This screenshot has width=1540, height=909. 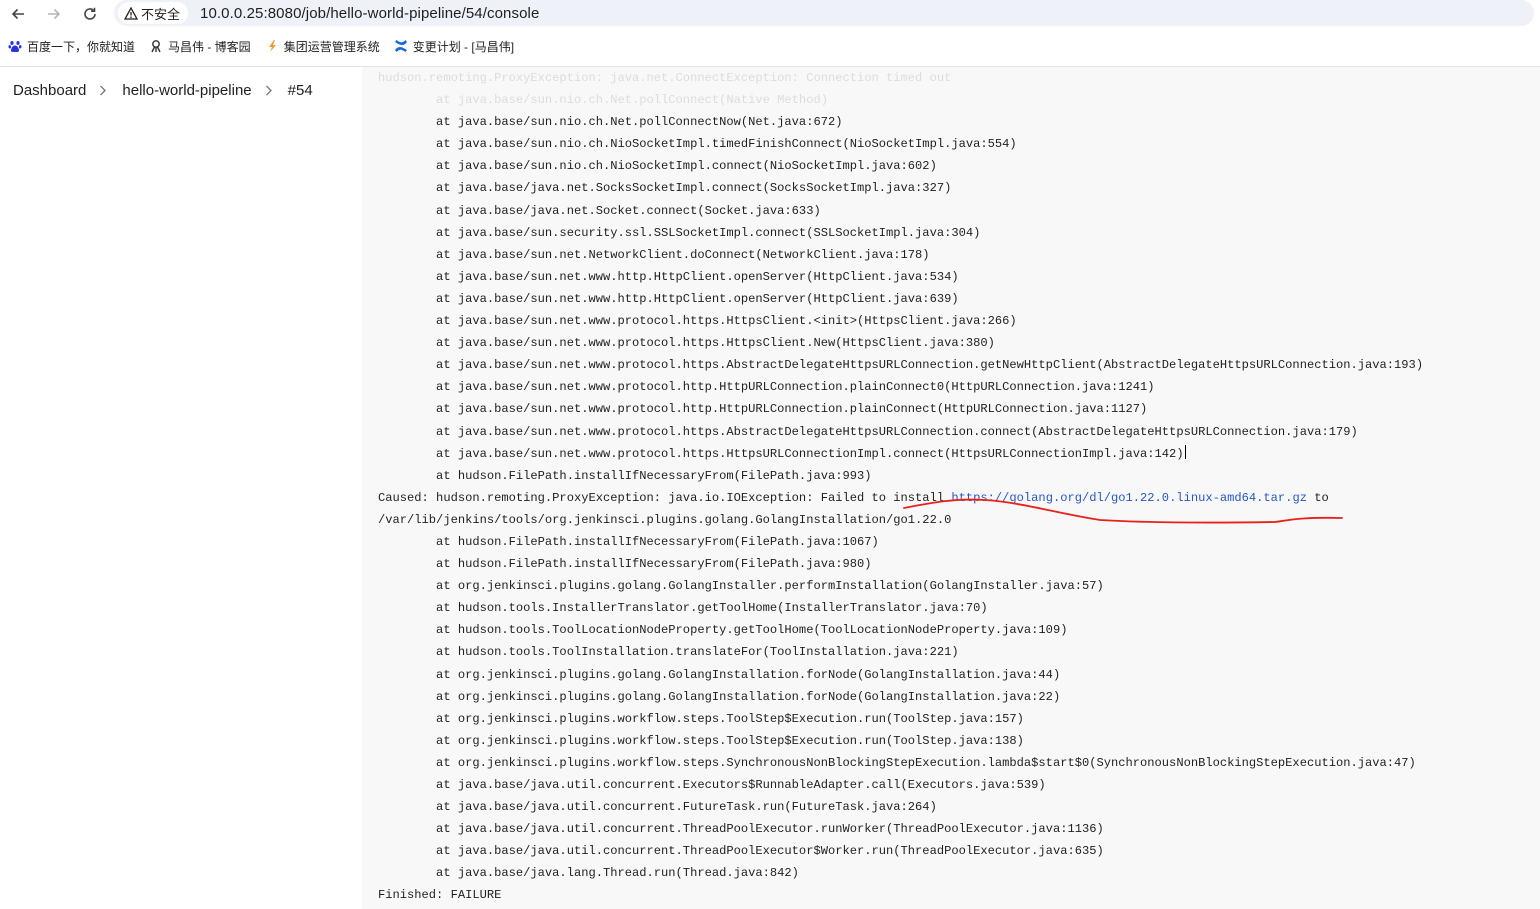 I want to click on finished-status: Finished: FAILURE, so click(x=440, y=895).